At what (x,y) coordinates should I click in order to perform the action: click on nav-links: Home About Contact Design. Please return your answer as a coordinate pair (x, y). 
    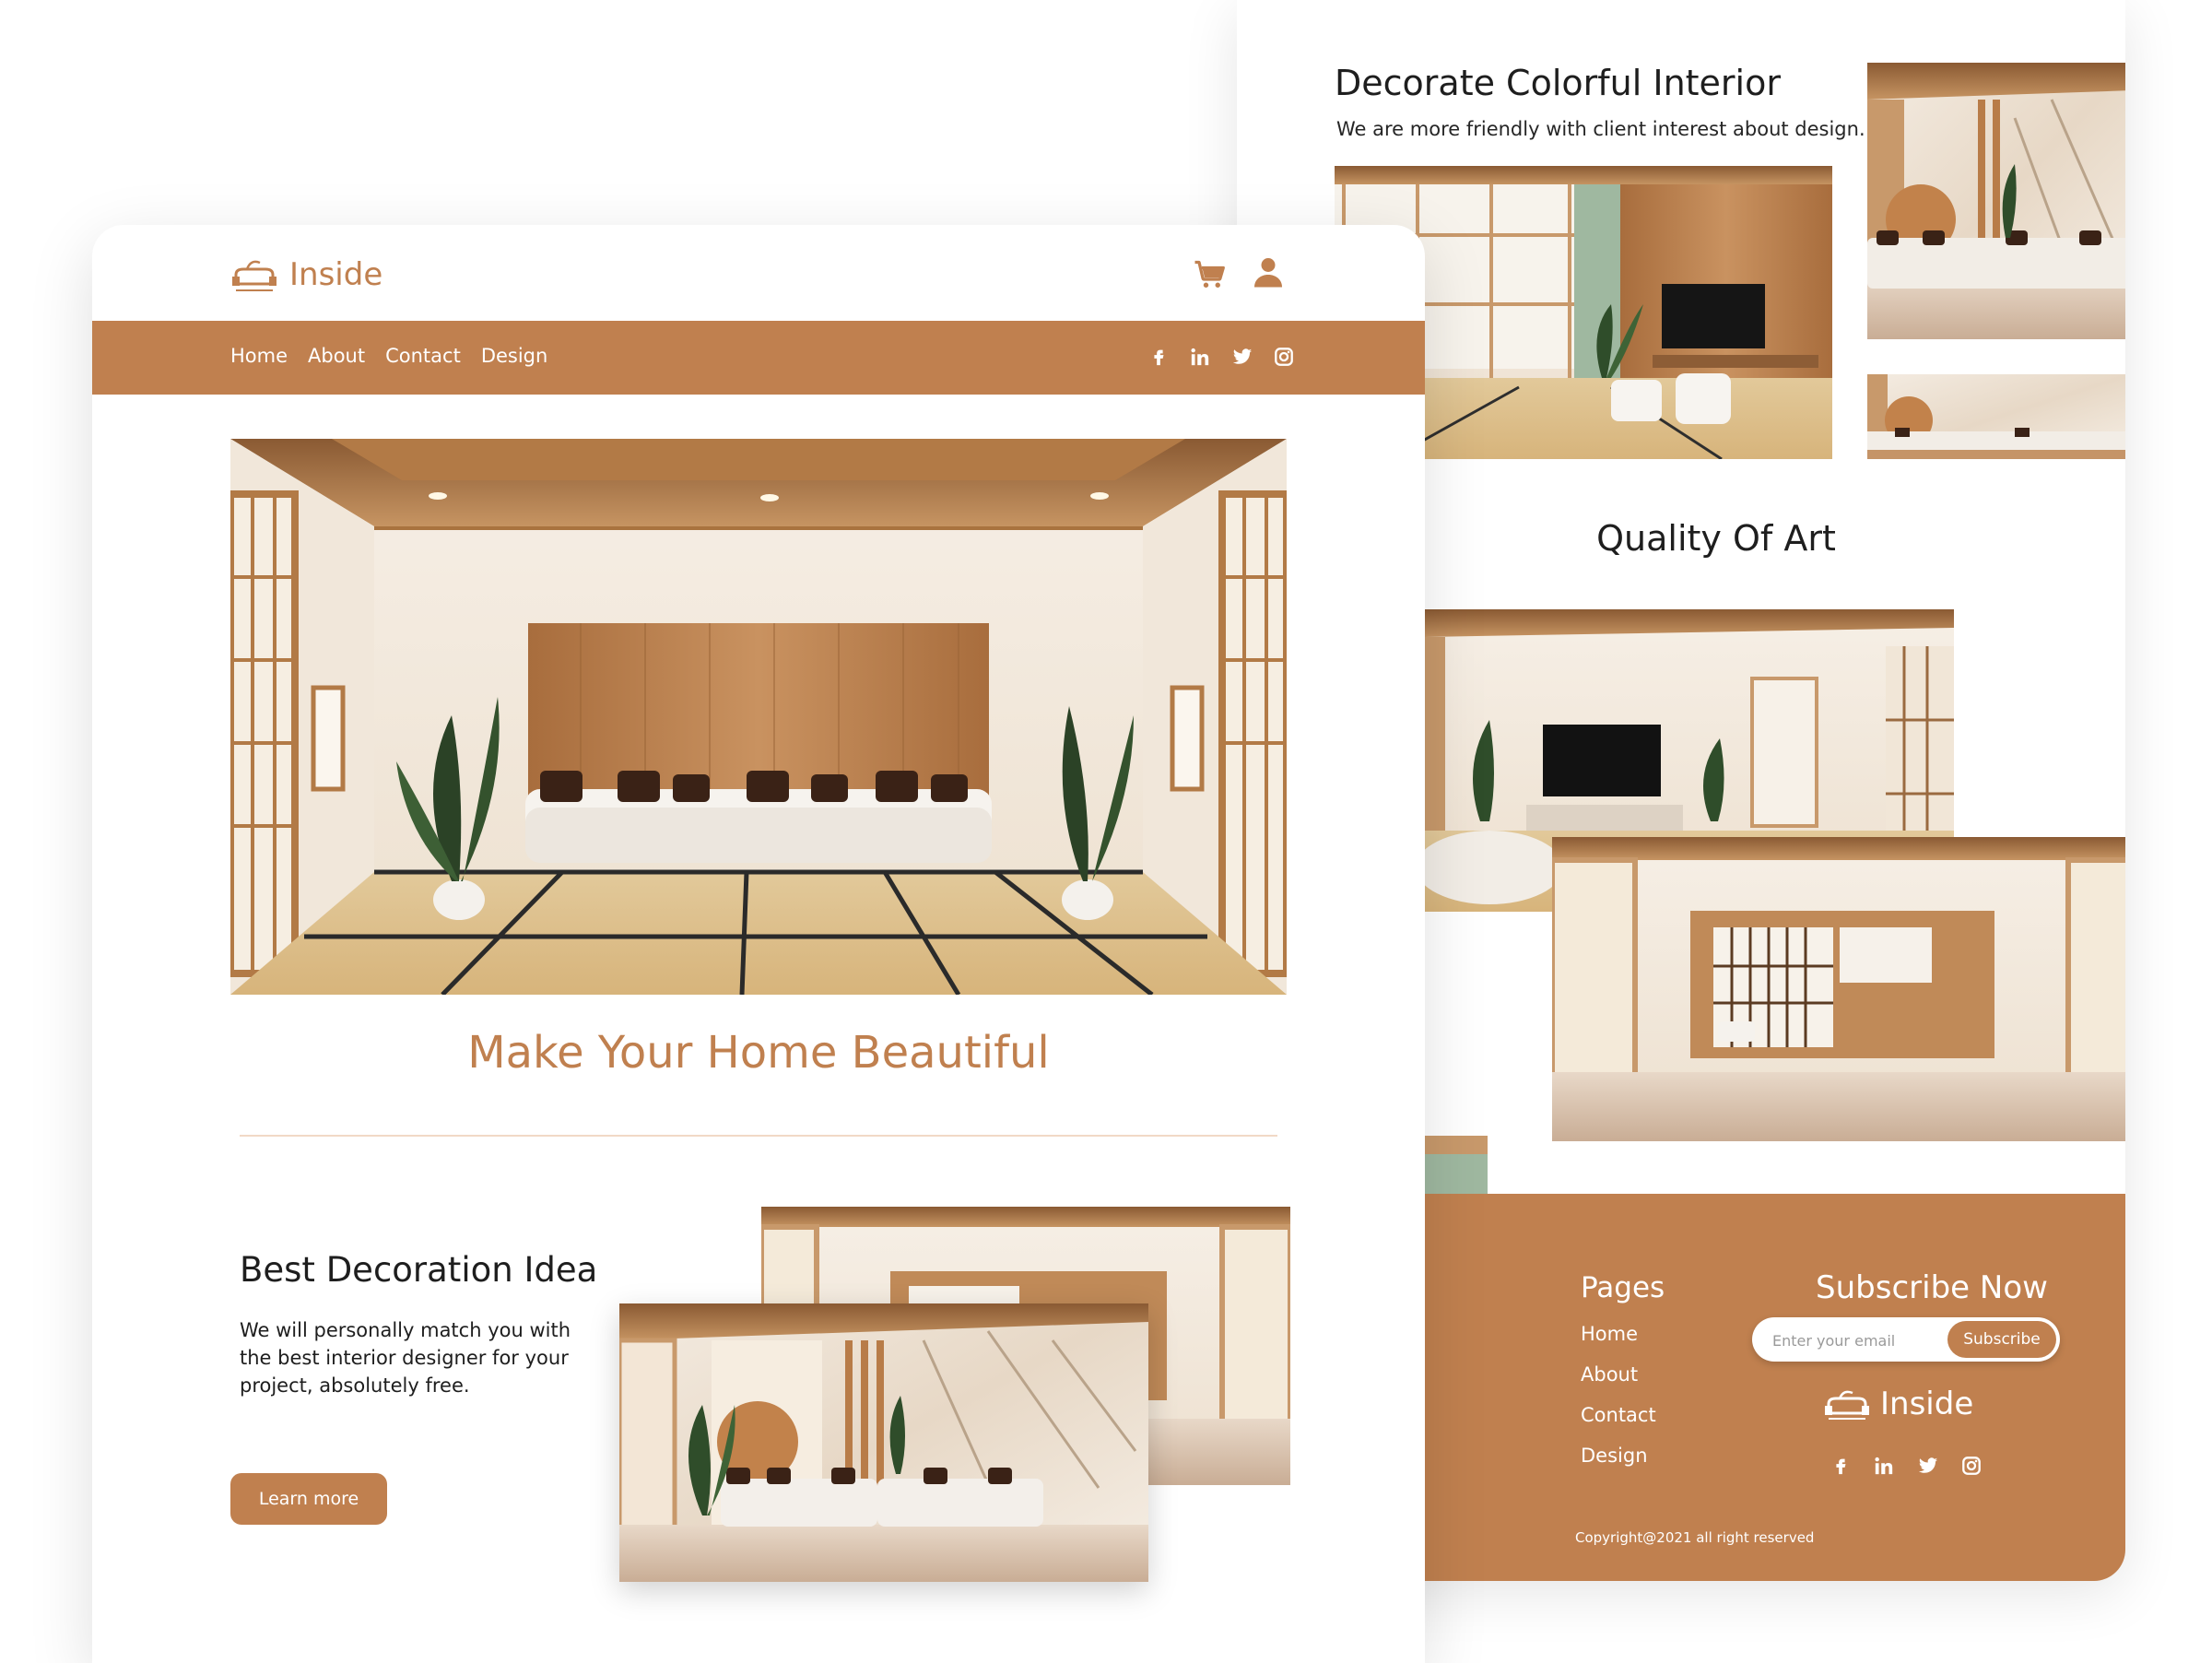
    Looking at the image, I should click on (388, 356).